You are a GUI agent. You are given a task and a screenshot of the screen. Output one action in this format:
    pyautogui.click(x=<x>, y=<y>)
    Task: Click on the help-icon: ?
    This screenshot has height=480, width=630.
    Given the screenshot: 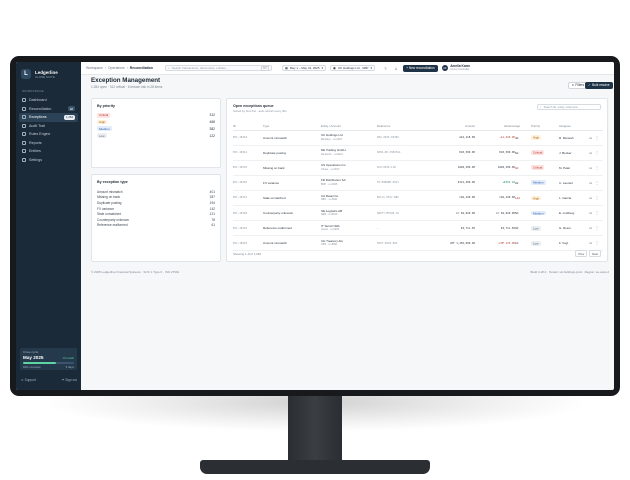 What is the action you would take?
    pyautogui.click(x=385, y=68)
    